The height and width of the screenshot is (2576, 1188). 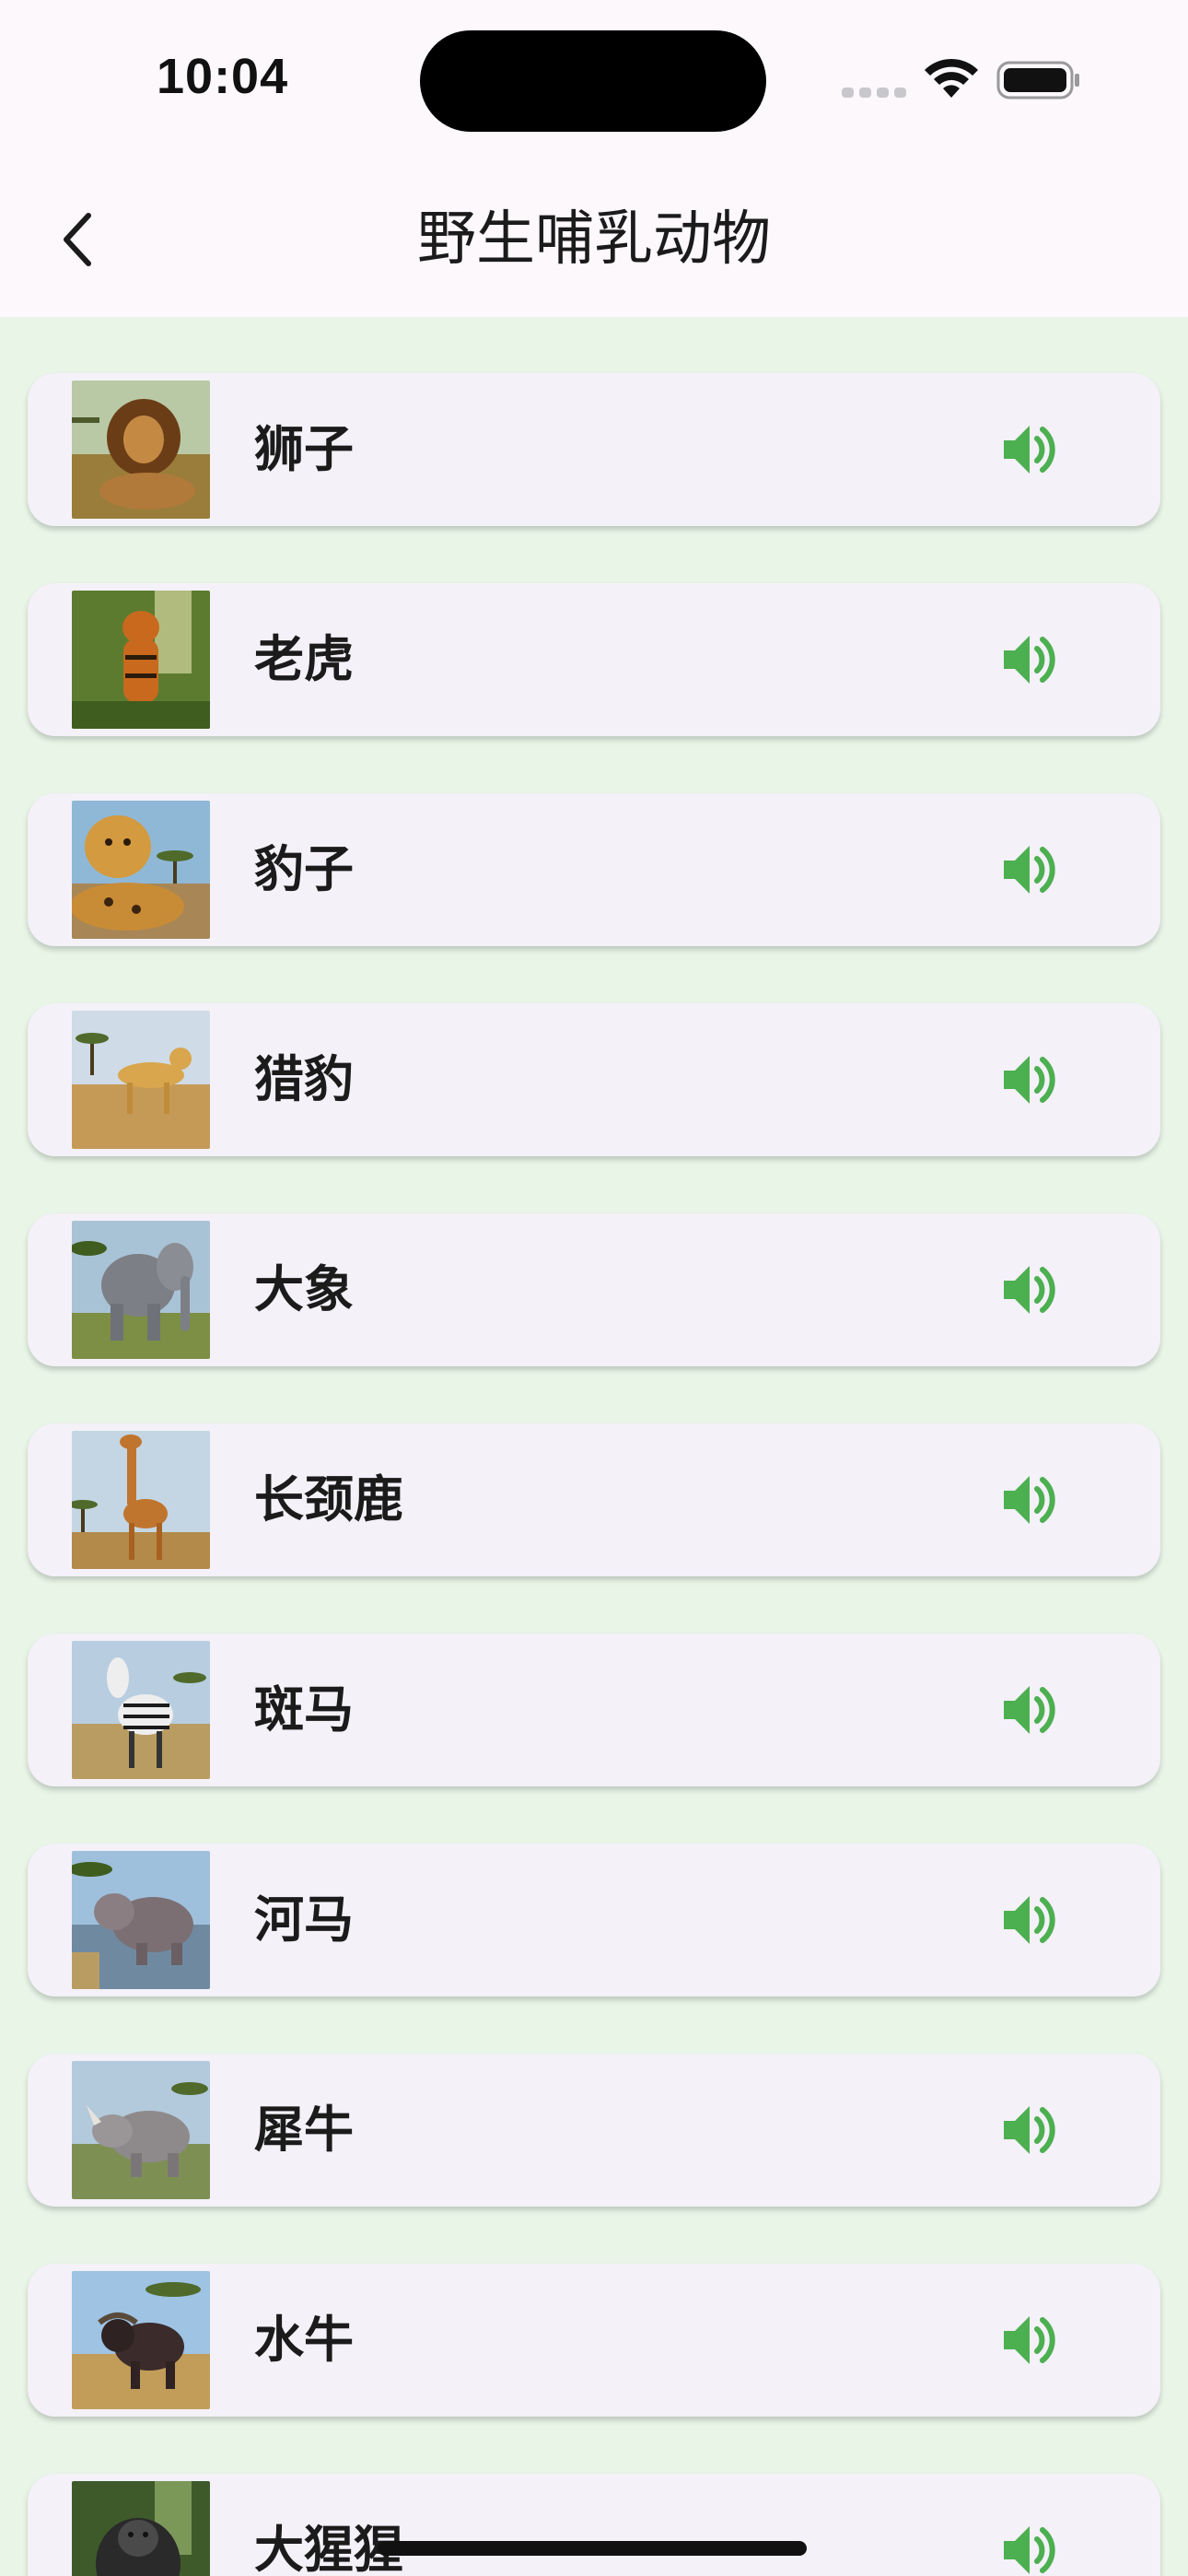 I want to click on rhino-image, so click(x=141, y=2130).